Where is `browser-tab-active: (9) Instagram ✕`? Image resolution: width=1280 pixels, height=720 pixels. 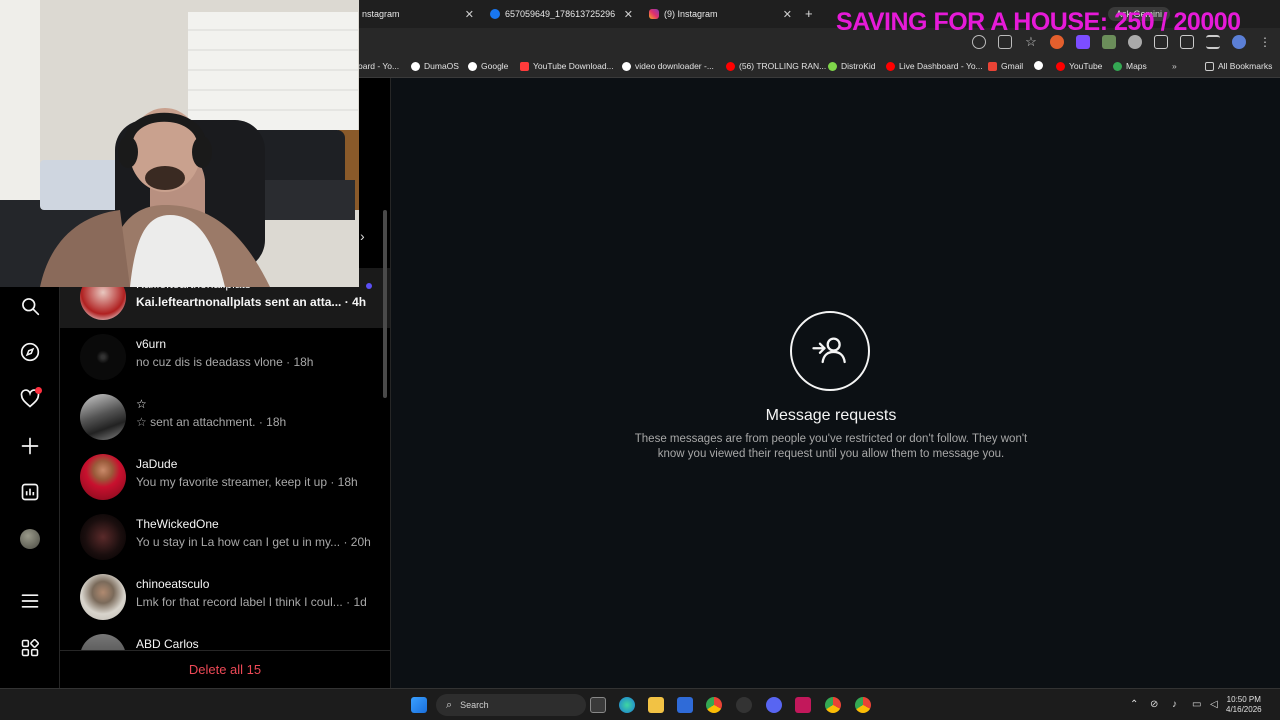
browser-tab-active: (9) Instagram ✕ is located at coordinates (720, 14).